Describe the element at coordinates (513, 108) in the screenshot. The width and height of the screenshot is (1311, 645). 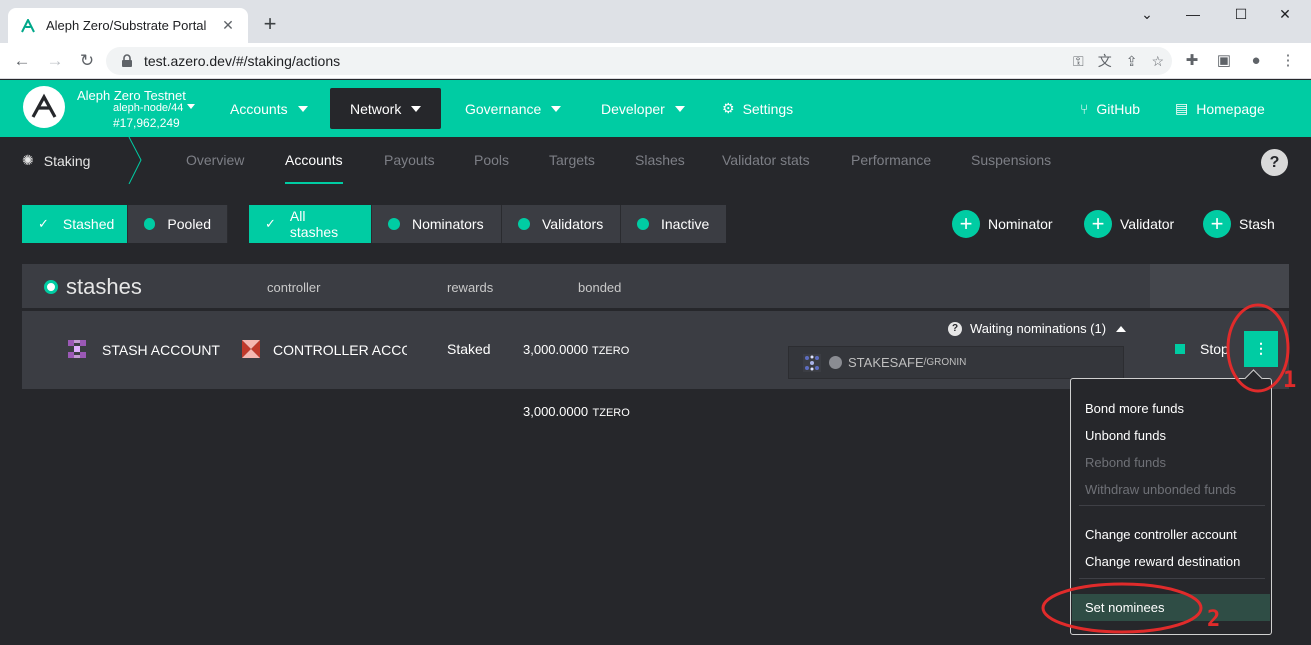
I see `menu-governance: Governance` at that location.